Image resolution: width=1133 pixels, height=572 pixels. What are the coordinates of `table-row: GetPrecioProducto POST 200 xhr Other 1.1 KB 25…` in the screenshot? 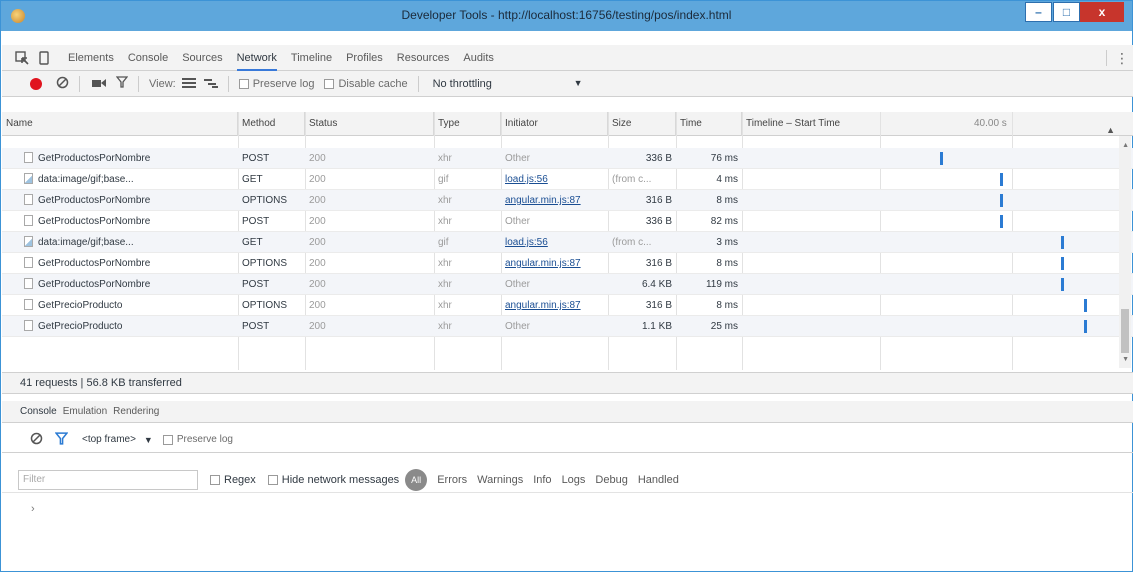 It's located at (567, 326).